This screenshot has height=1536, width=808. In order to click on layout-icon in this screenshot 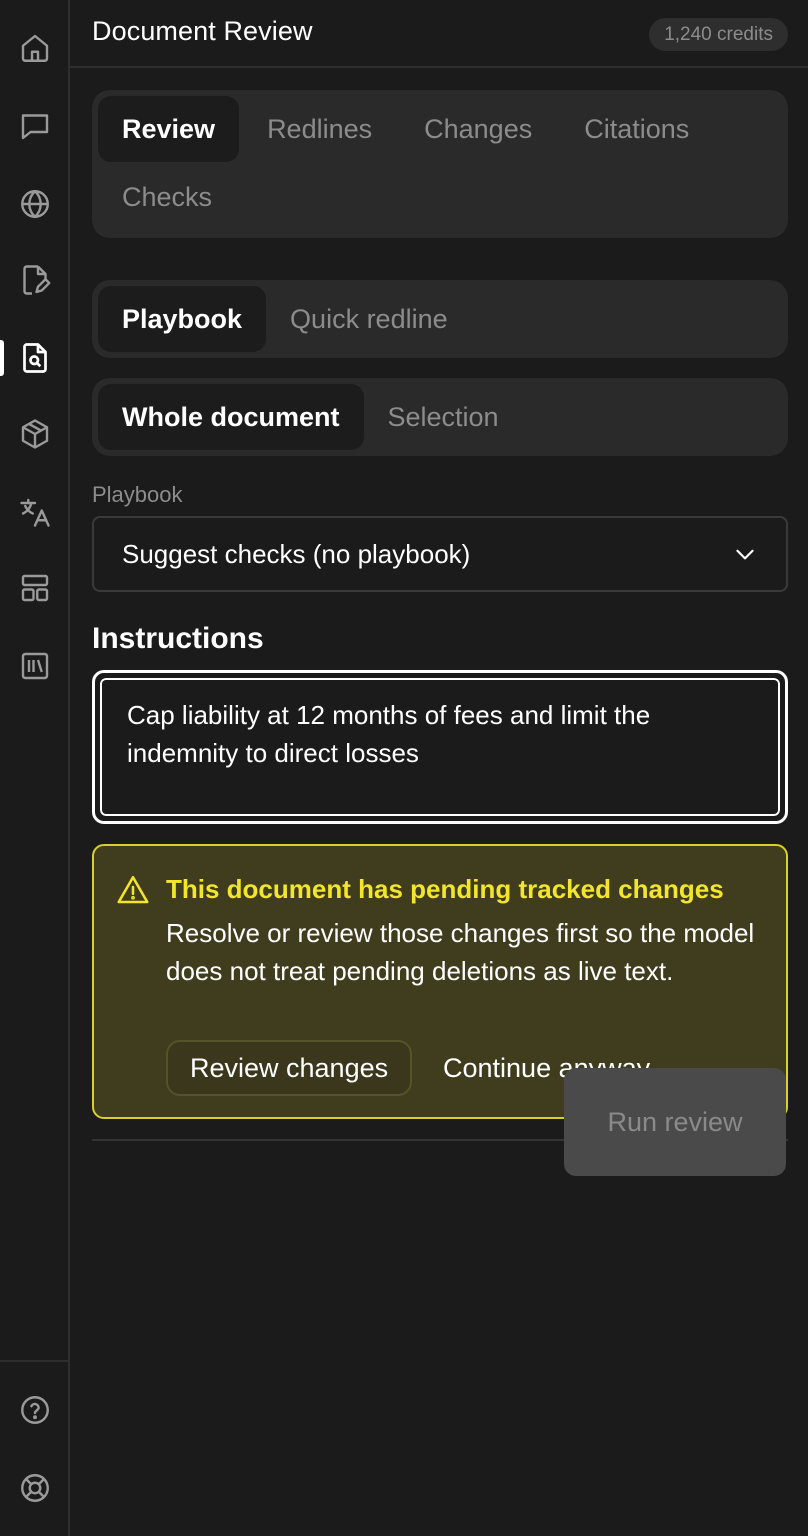, I will do `click(35, 588)`.